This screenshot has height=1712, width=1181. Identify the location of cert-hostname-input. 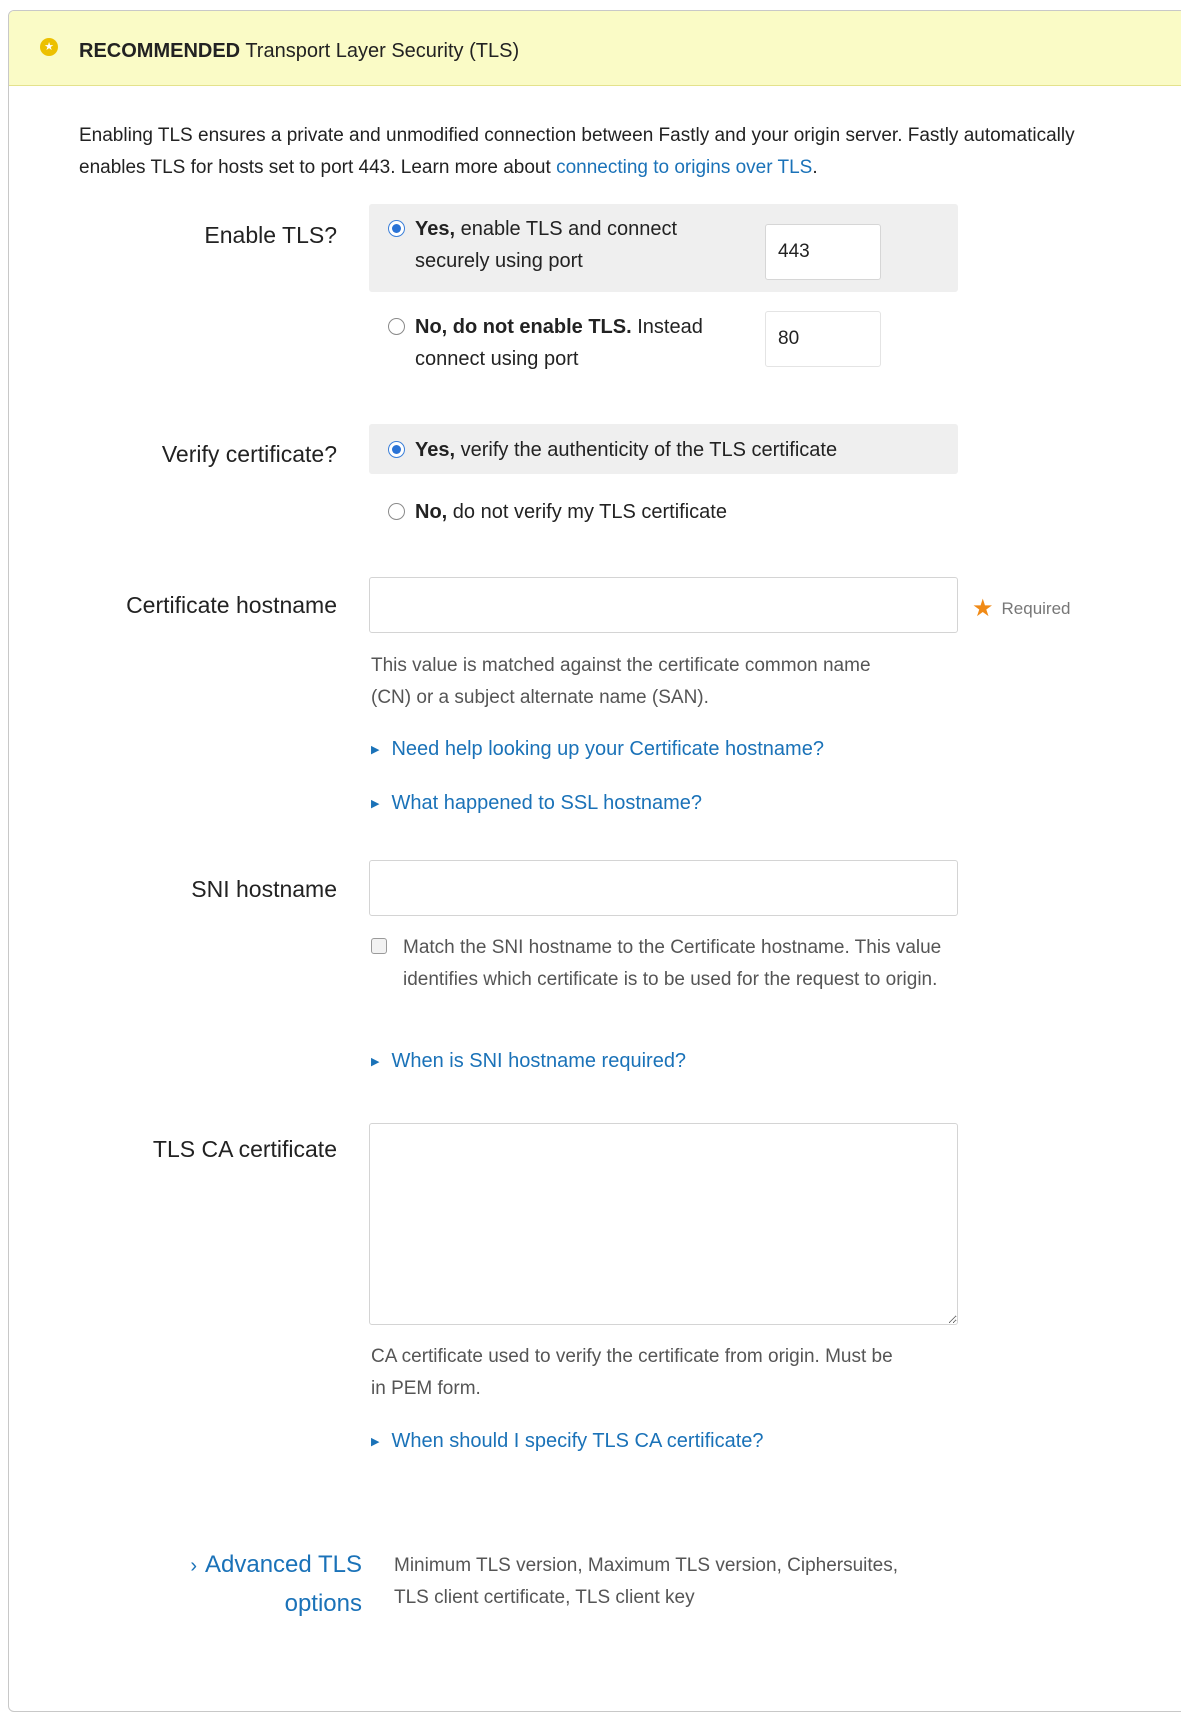
(663, 605).